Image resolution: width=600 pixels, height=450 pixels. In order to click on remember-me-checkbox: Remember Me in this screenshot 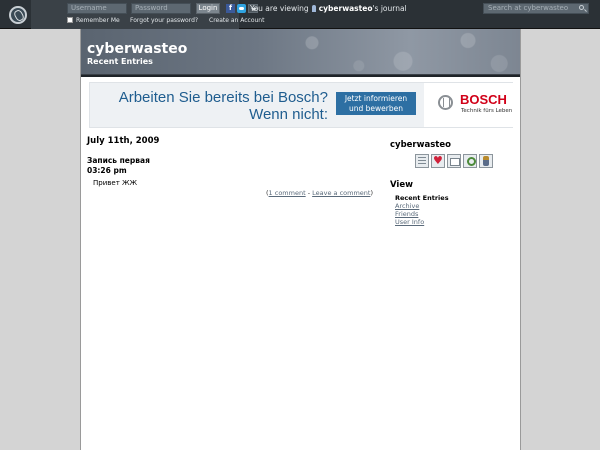, I will do `click(93, 21)`.